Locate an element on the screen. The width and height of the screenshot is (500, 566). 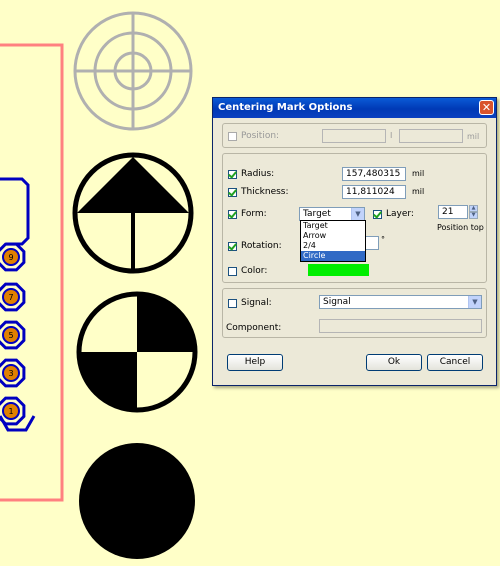
color-swatch is located at coordinates (338, 270).